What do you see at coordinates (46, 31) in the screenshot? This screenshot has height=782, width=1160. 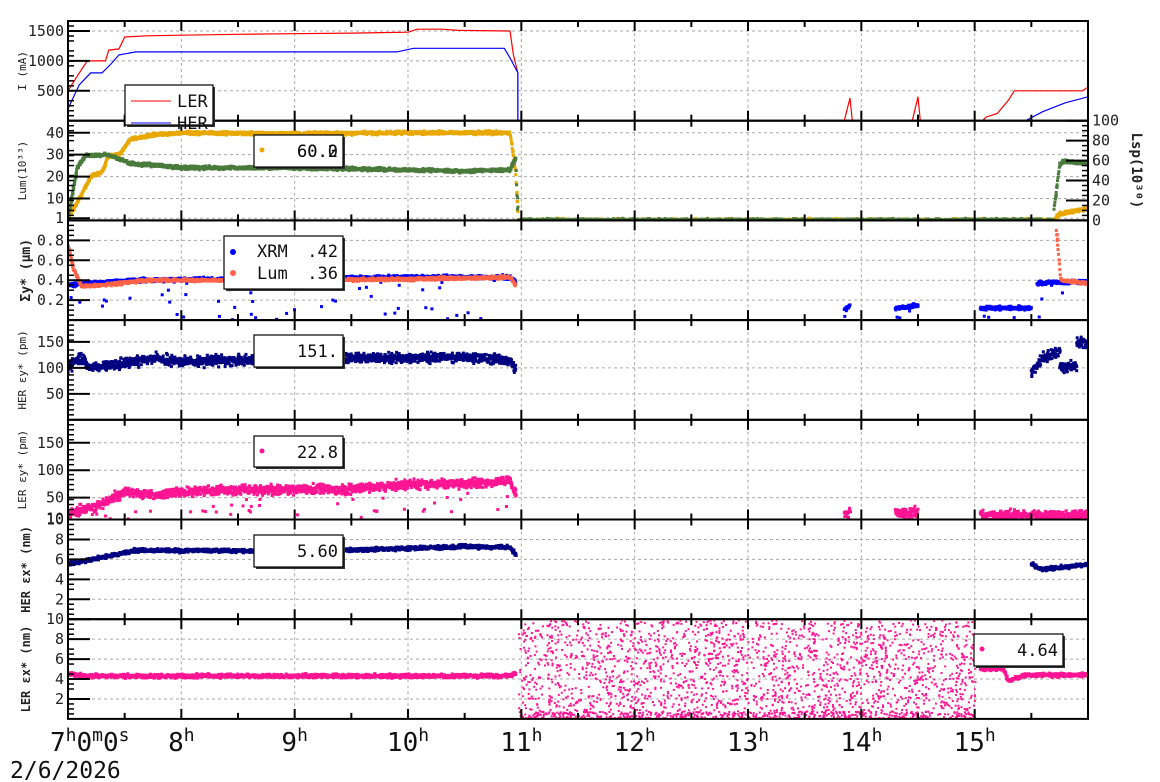 I see `y-tick-label: 1500` at bounding box center [46, 31].